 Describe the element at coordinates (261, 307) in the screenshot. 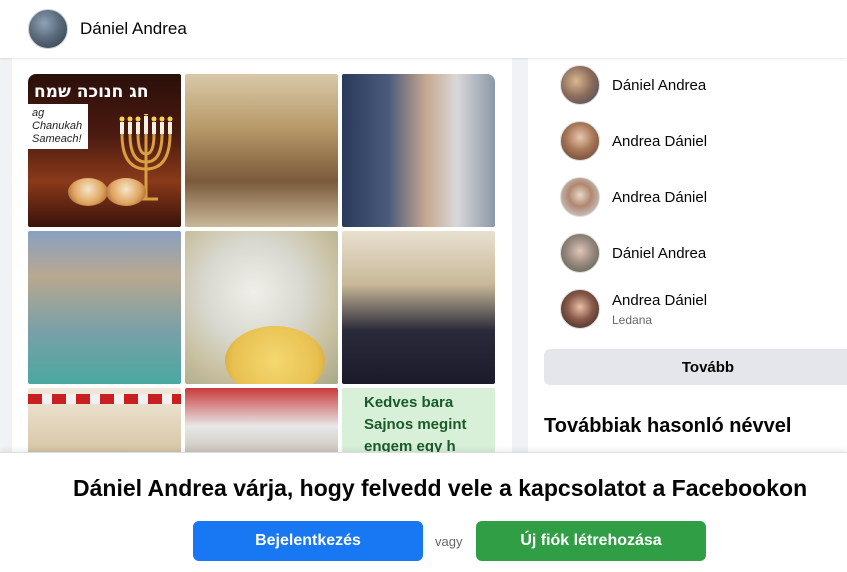

I see `photo-breakfast` at that location.